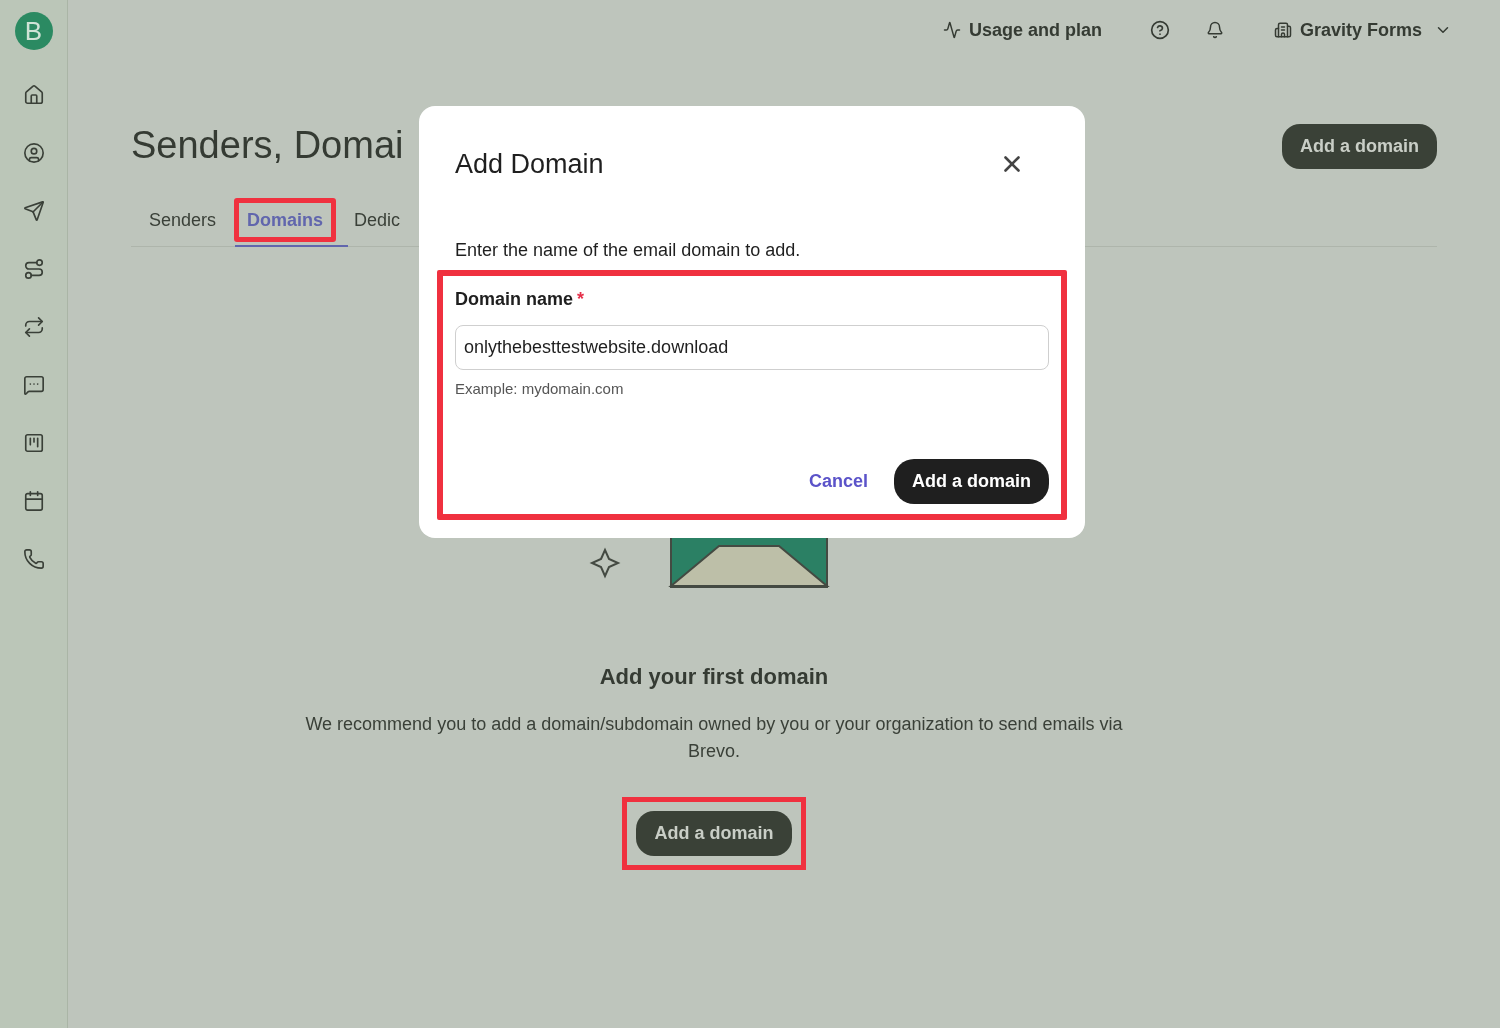 This screenshot has height=1028, width=1500. I want to click on send-icon, so click(33, 211).